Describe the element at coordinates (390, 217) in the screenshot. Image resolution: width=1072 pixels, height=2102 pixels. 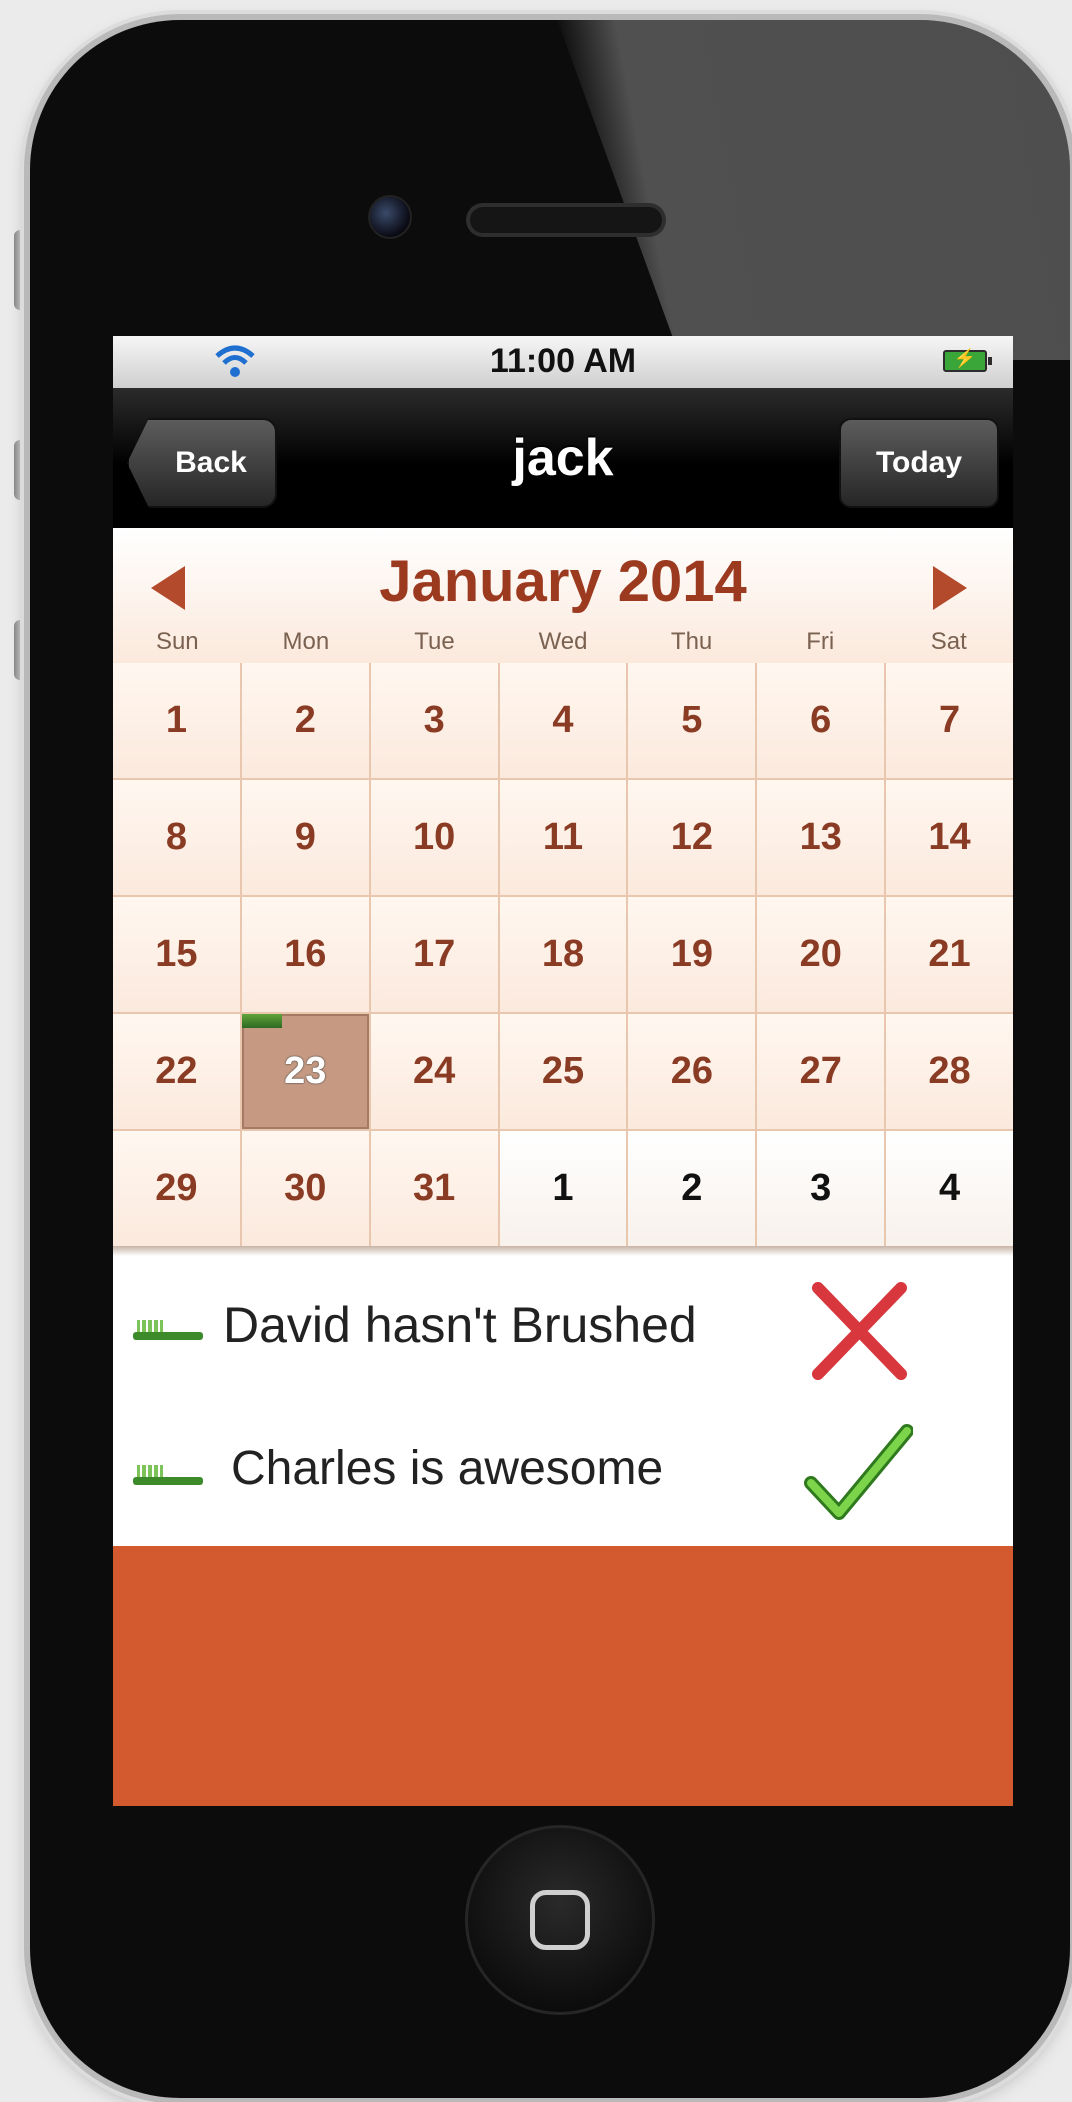
I see `front-camera` at that location.